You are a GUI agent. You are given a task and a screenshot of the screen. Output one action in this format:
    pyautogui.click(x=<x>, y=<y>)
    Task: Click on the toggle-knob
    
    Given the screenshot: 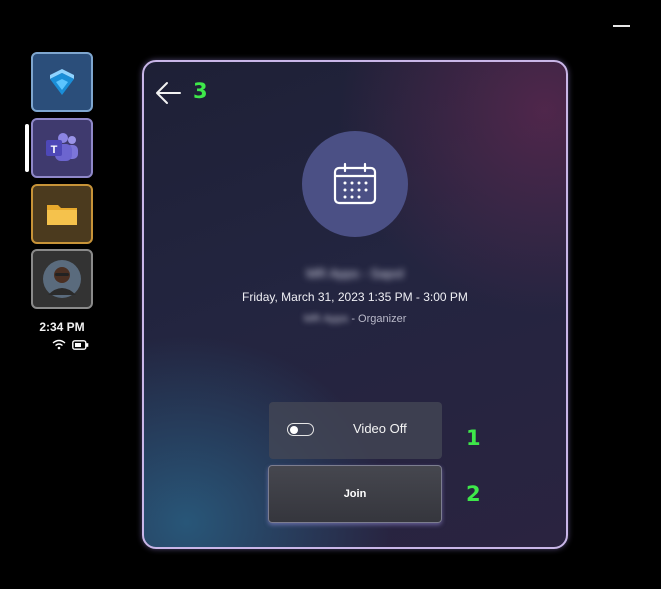 What is the action you would take?
    pyautogui.click(x=294, y=429)
    